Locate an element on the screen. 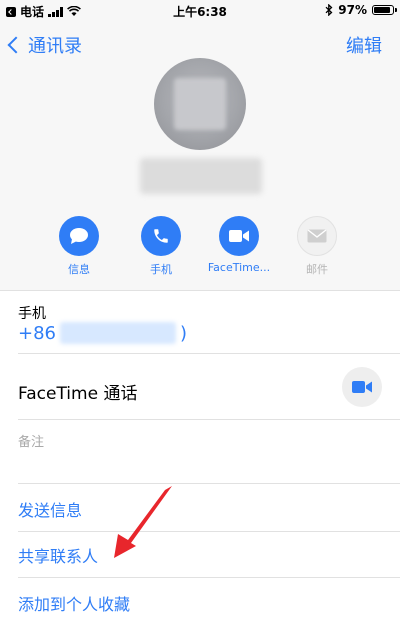 This screenshot has height=629, width=400. contact-avatar is located at coordinates (200, 104).